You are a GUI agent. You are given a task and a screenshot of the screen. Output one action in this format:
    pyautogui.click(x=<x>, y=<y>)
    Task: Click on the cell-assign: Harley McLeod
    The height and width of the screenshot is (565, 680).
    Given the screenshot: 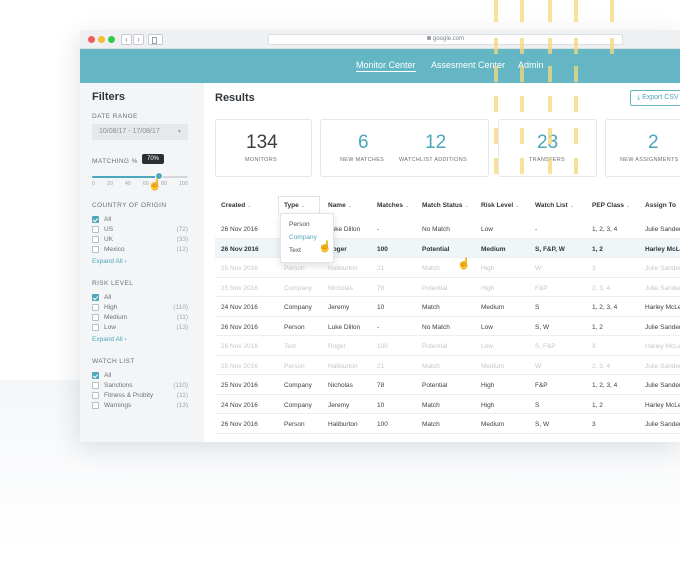 What is the action you would take?
    pyautogui.click(x=662, y=307)
    